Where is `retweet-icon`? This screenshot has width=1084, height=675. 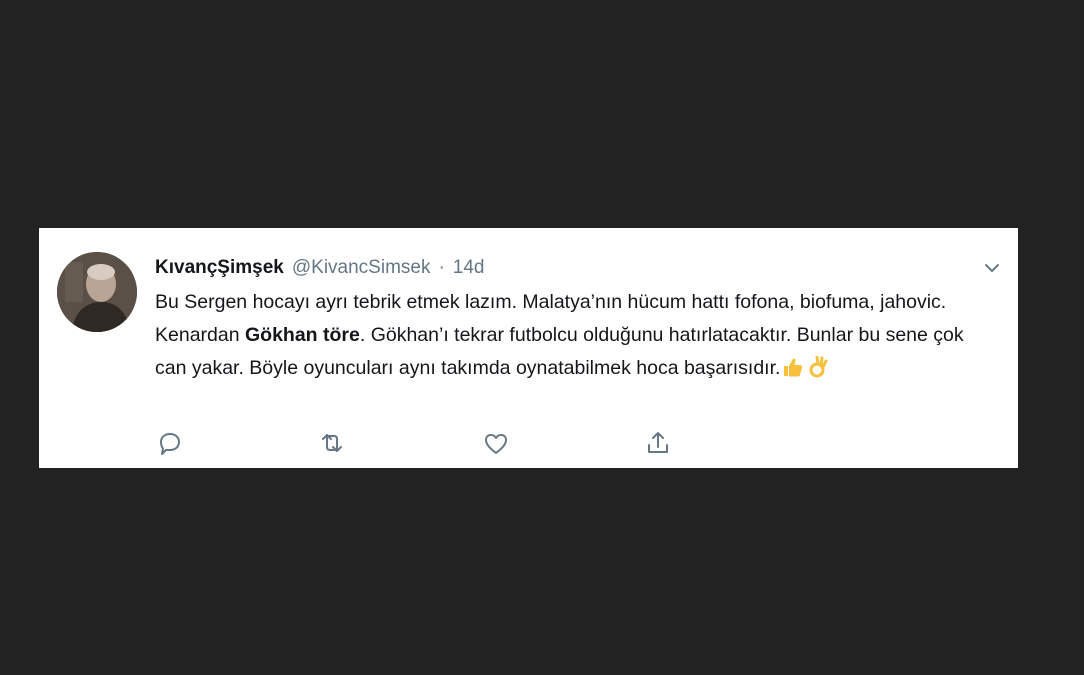 retweet-icon is located at coordinates (332, 443).